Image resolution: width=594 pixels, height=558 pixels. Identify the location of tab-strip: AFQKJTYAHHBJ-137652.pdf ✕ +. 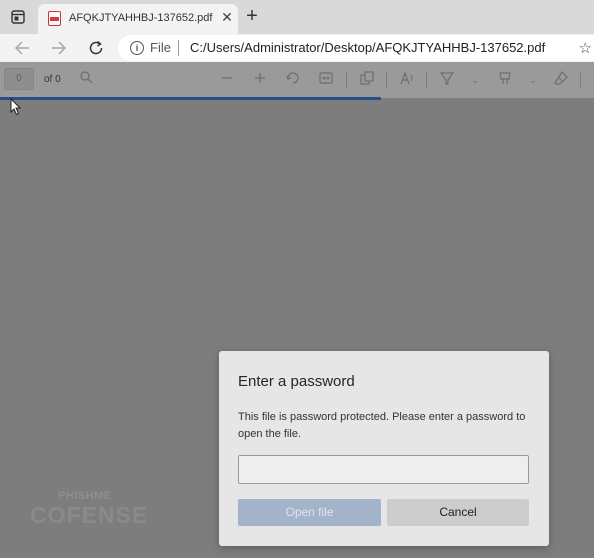
(297, 17).